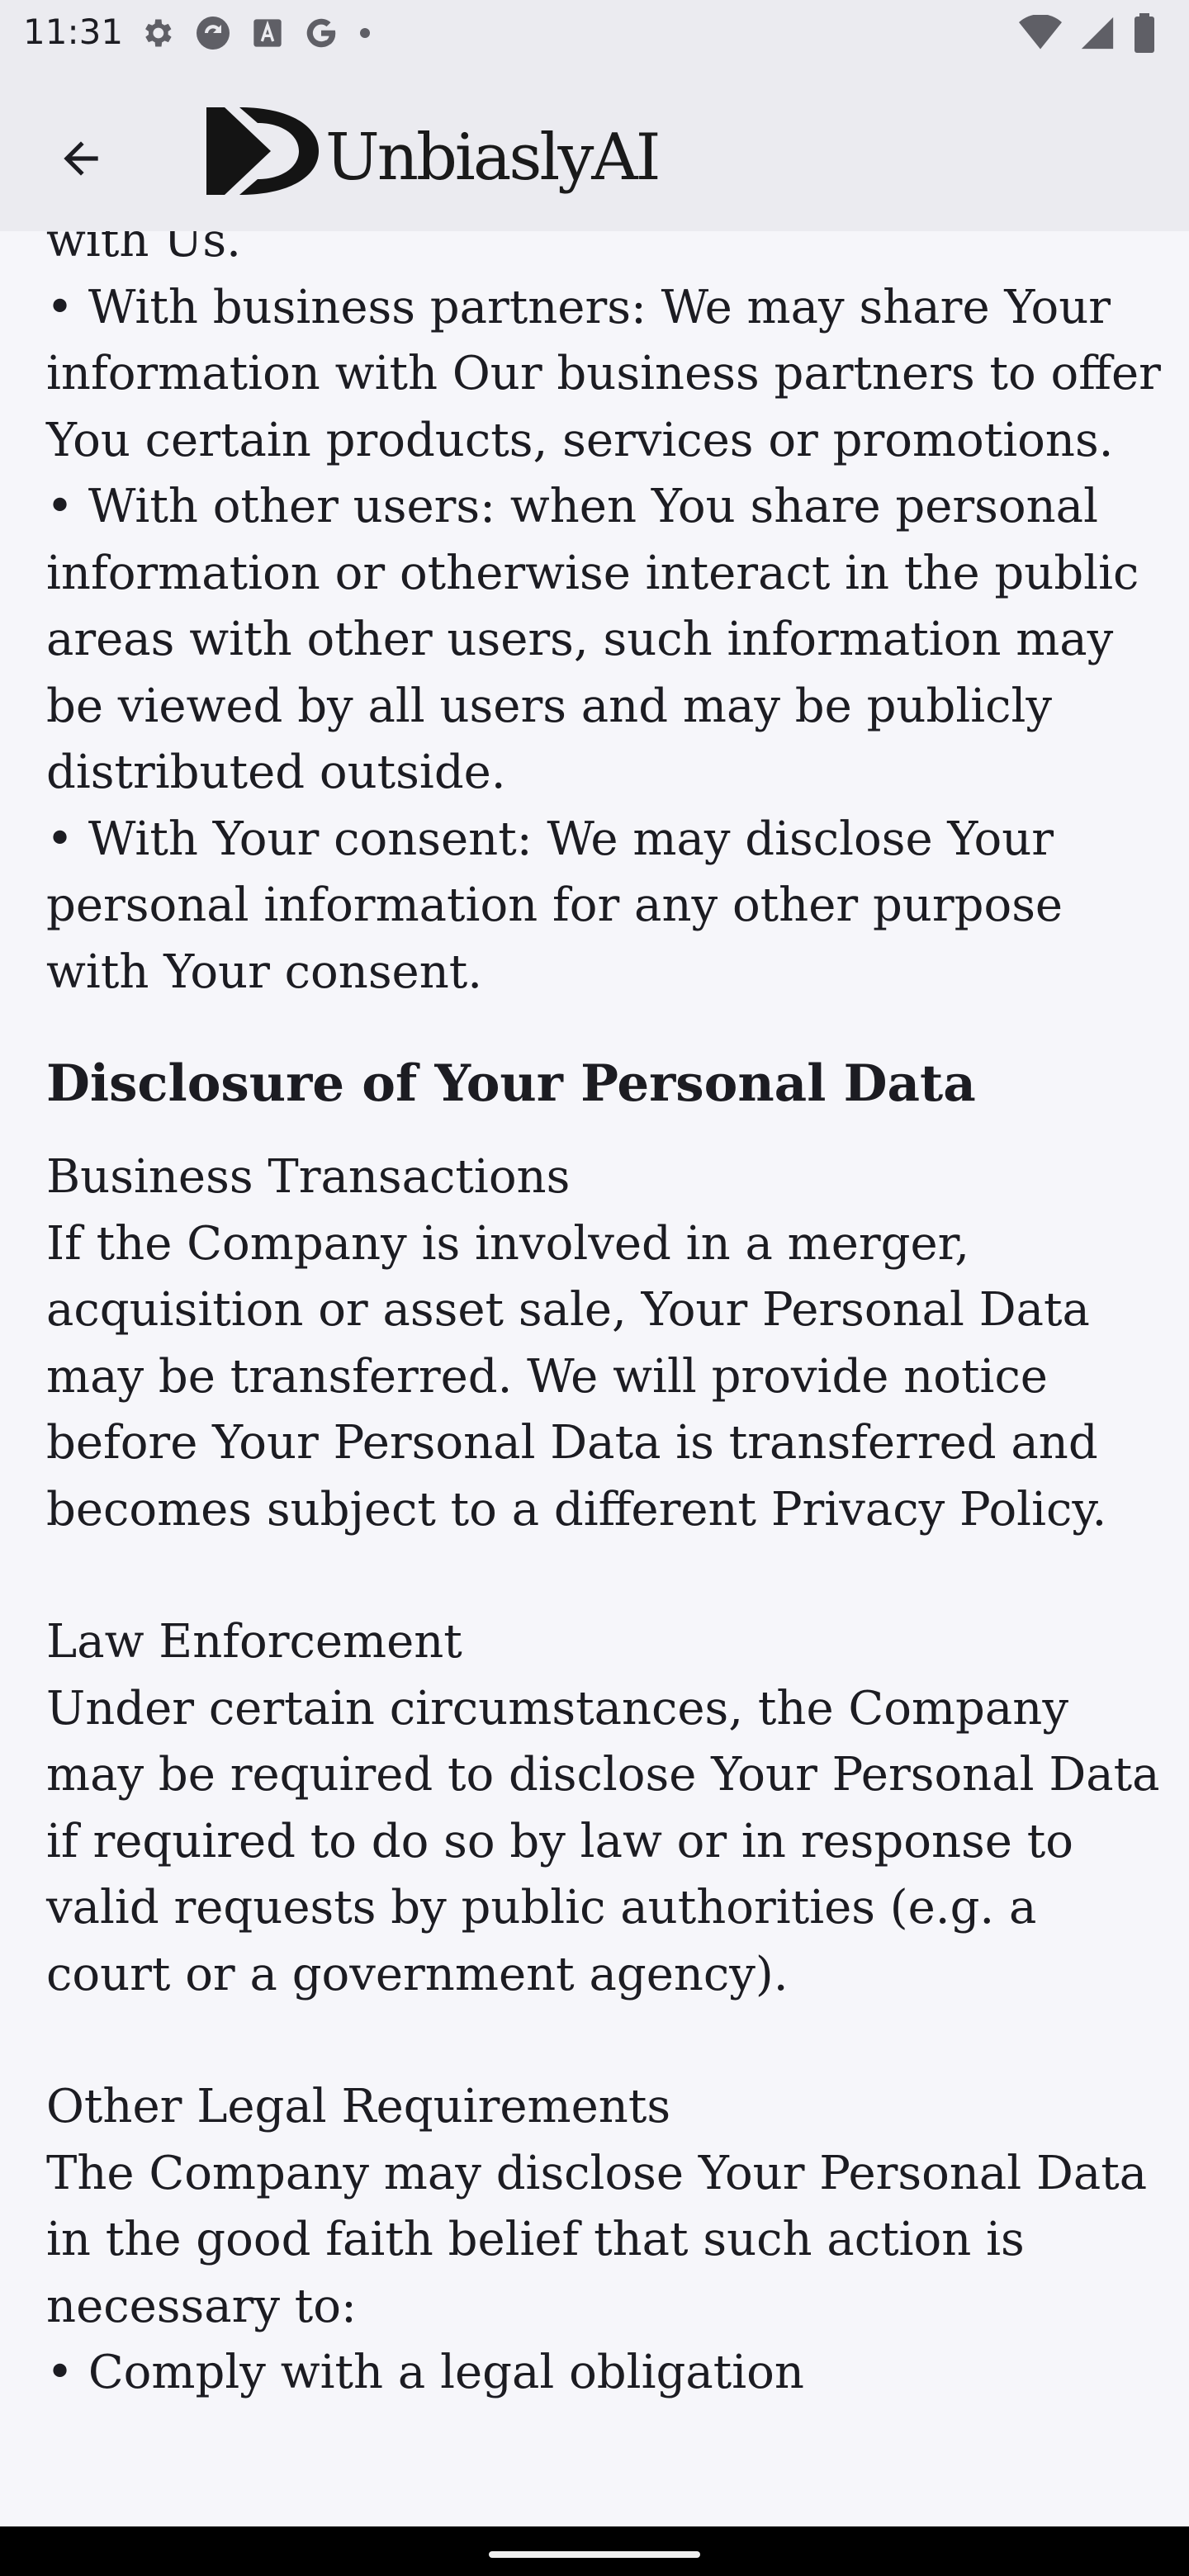 Image resolution: width=1189 pixels, height=2576 pixels. I want to click on arrow-back-icon, so click(81, 158).